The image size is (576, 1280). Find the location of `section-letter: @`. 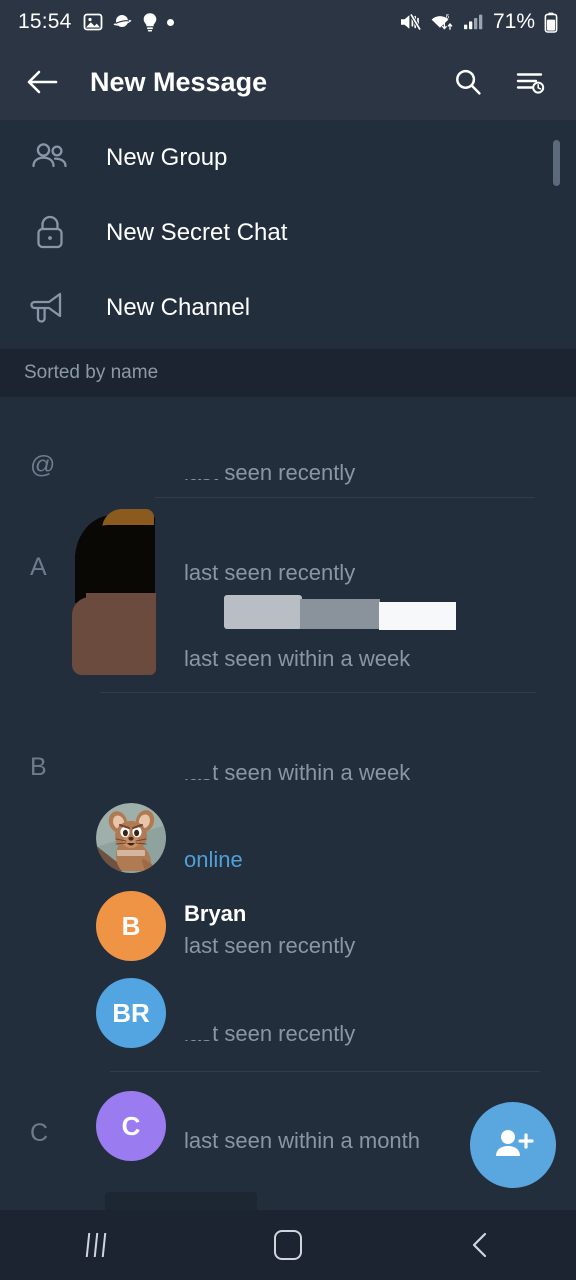

section-letter: @ is located at coordinates (43, 465).